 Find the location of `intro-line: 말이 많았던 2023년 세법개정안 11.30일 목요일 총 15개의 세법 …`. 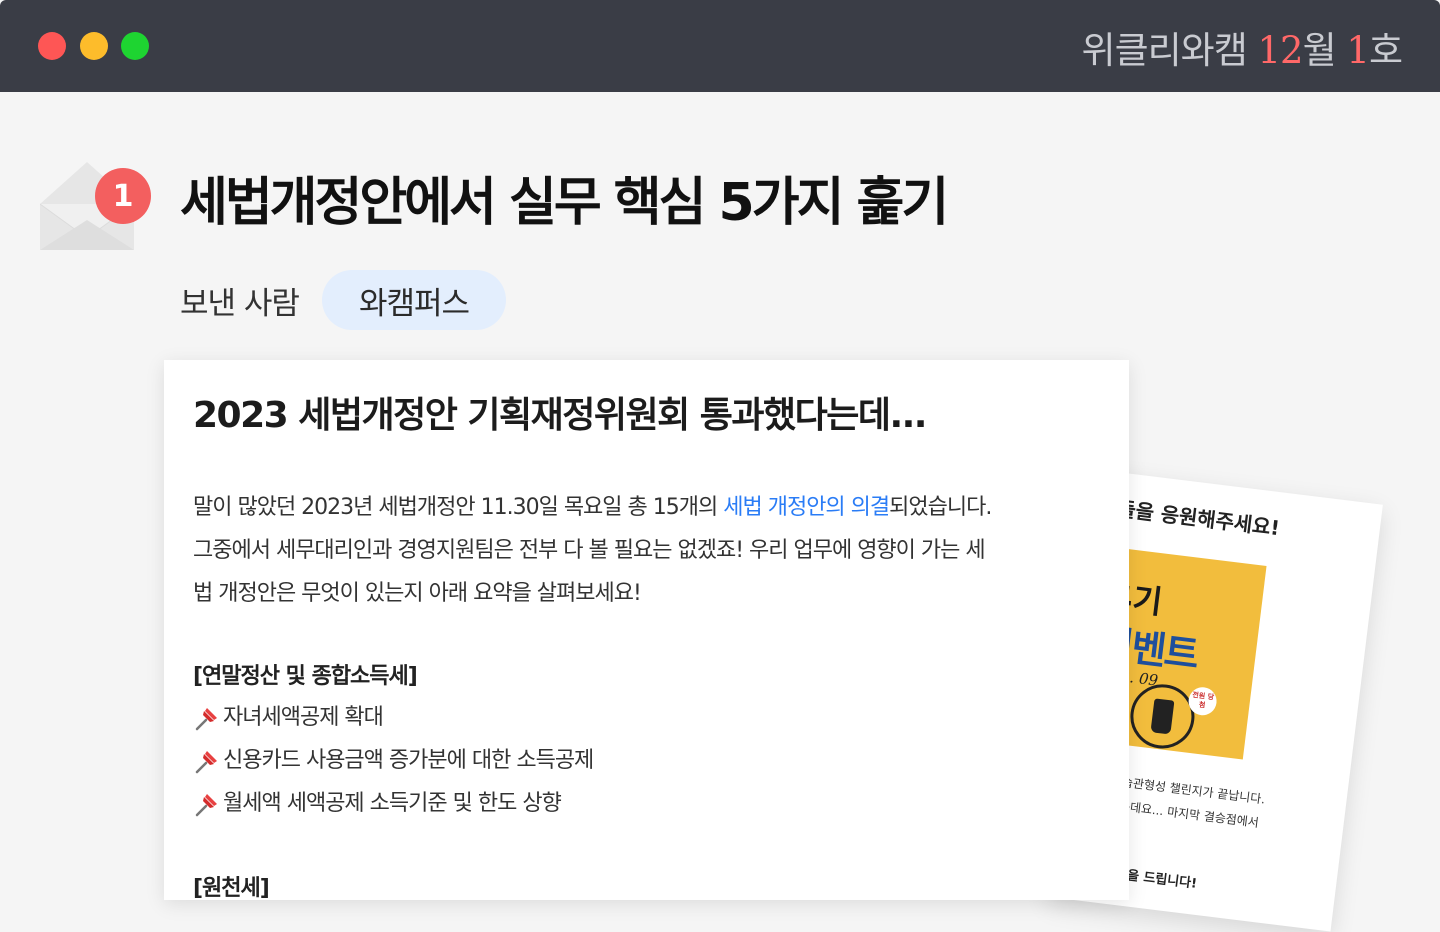

intro-line: 말이 많았던 2023년 세법개정안 11.30일 목요일 총 15개의 세법 … is located at coordinates (643, 507).